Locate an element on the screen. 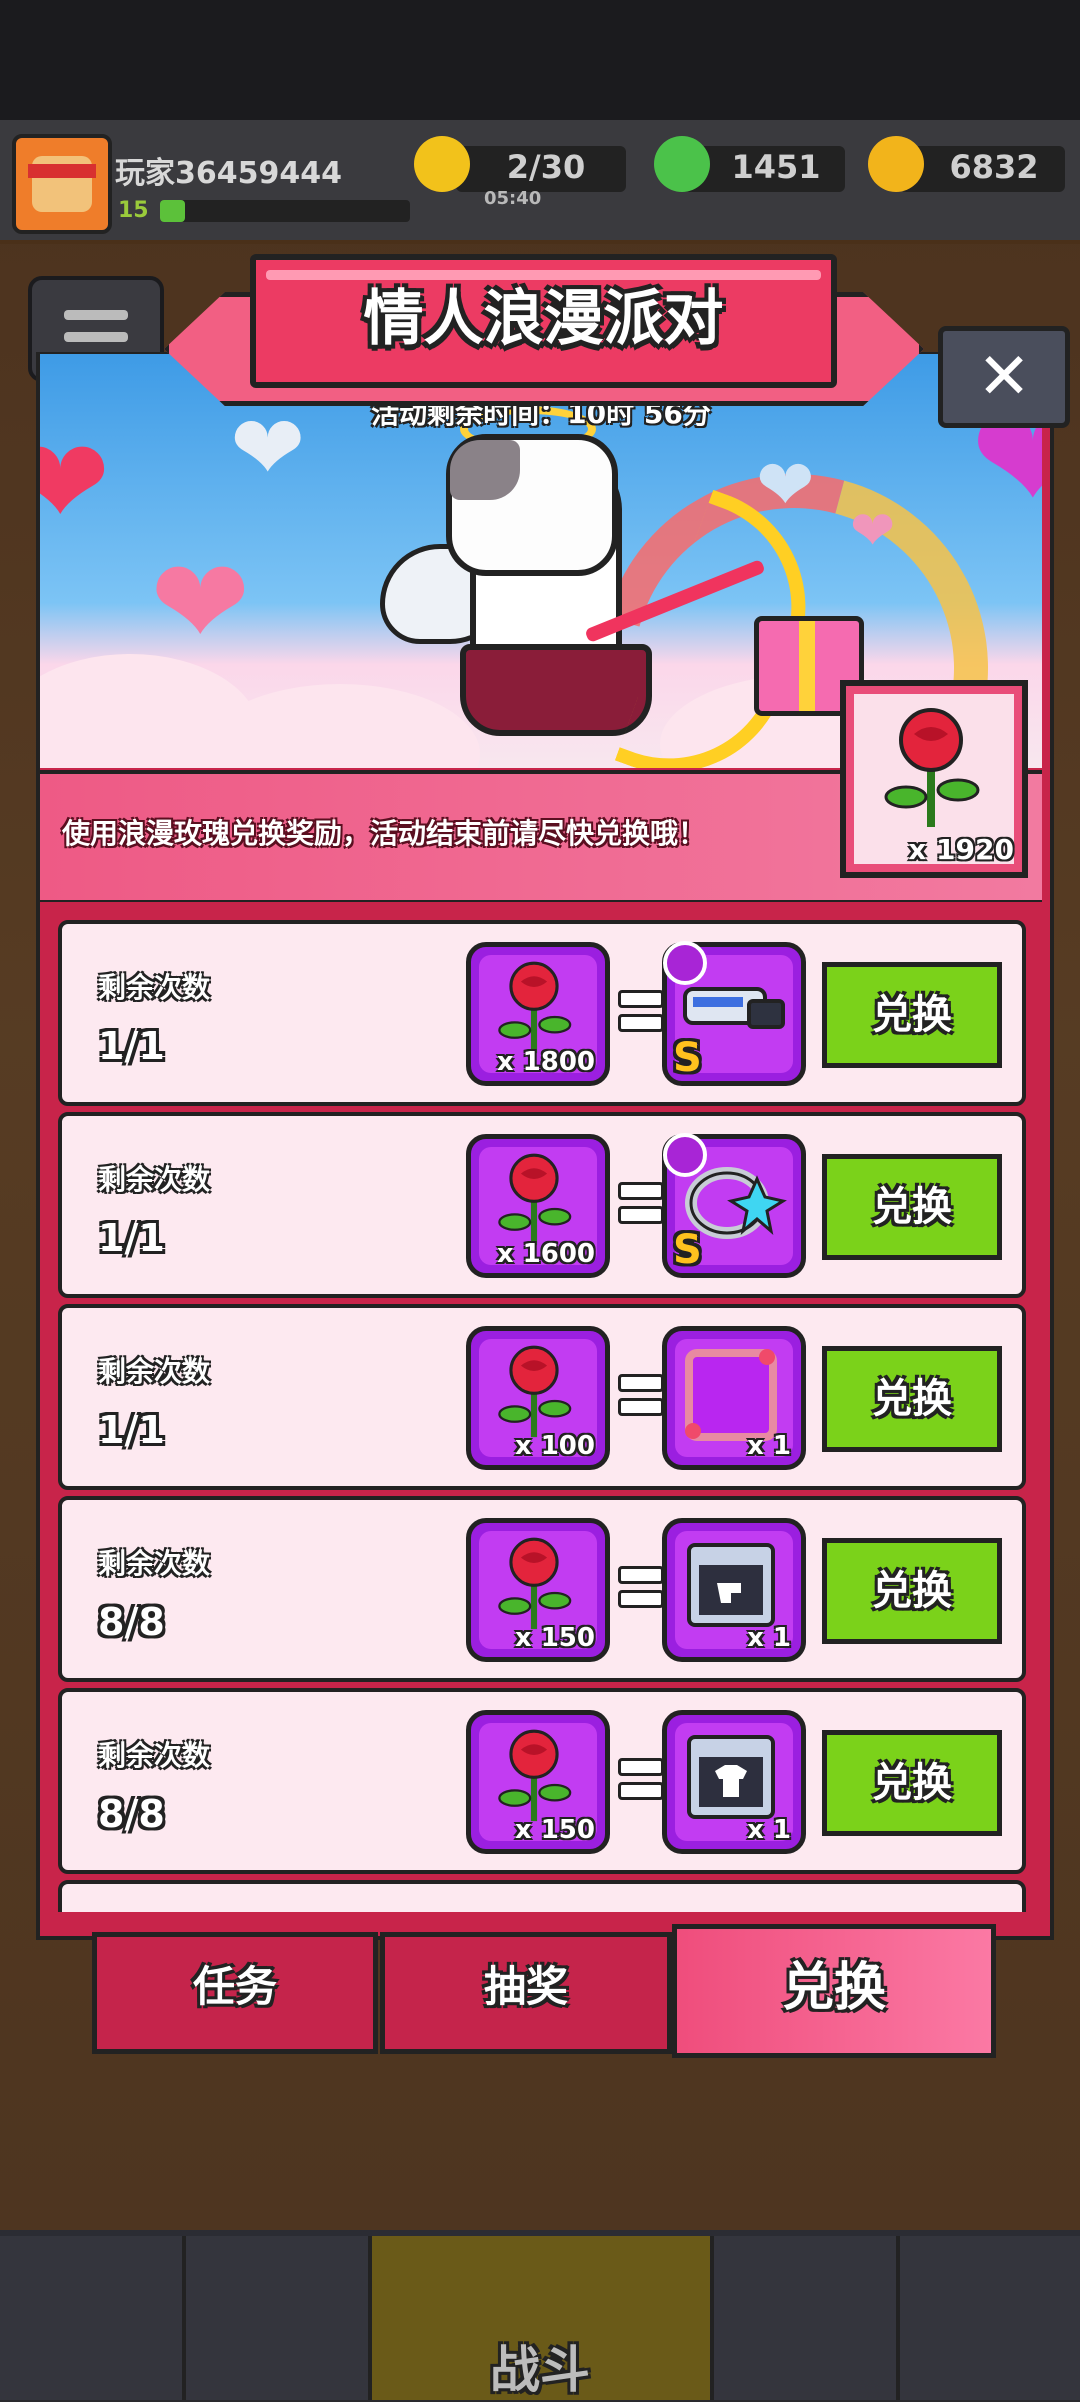 This screenshot has width=1080, height=2402. nav-equipment is located at coordinates (279, 2318).